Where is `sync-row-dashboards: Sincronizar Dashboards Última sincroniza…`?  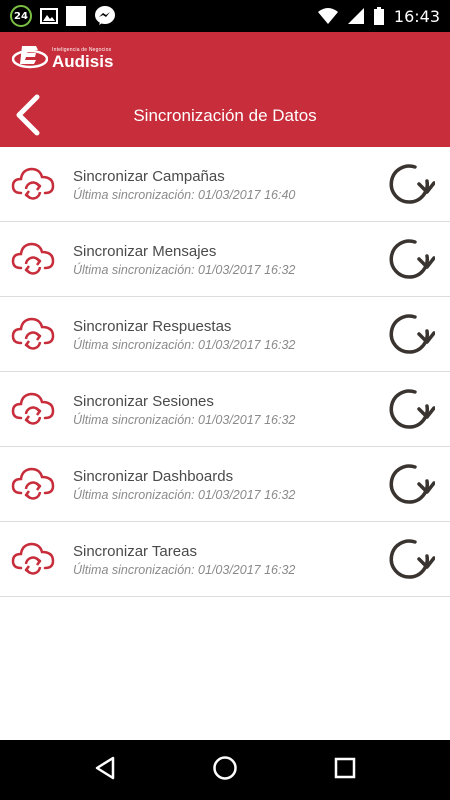
sync-row-dashboards: Sincronizar Dashboards Última sincroniza… is located at coordinates (225, 484).